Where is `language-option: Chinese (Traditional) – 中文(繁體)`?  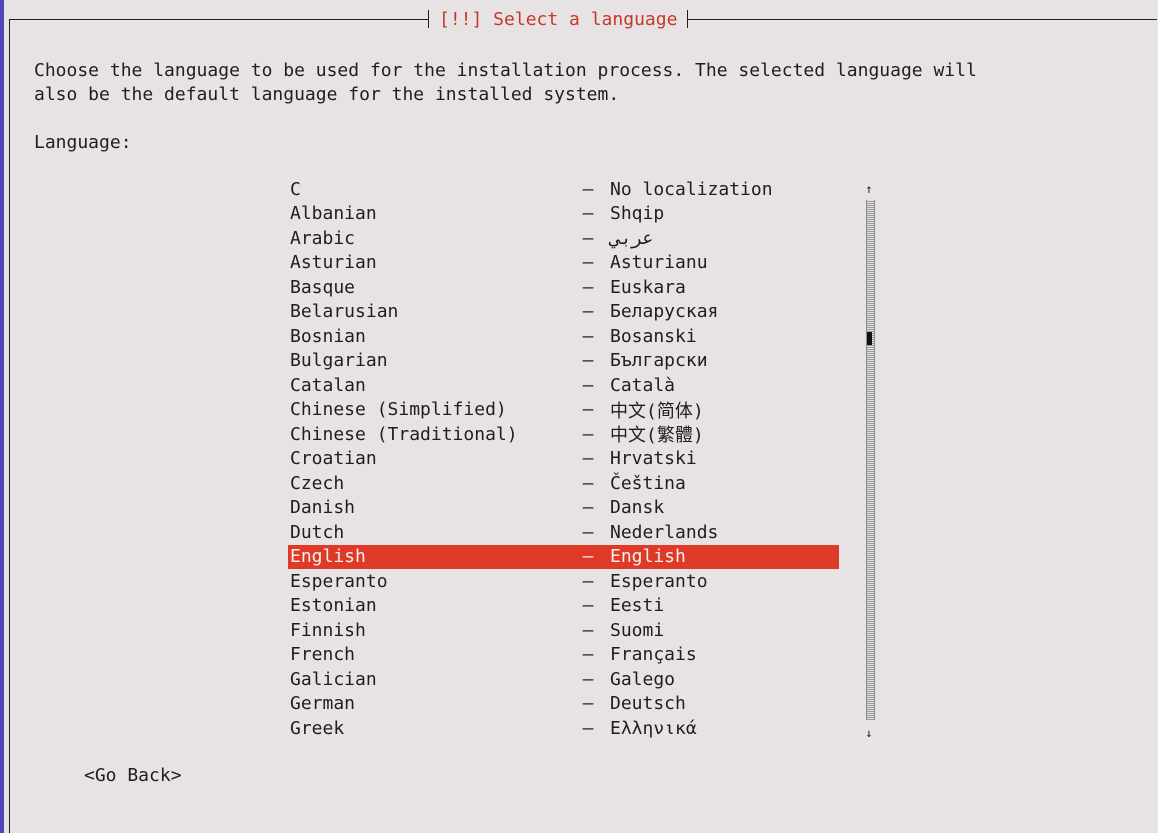
language-option: Chinese (Traditional) – 中文(繁體) is located at coordinates (563, 434).